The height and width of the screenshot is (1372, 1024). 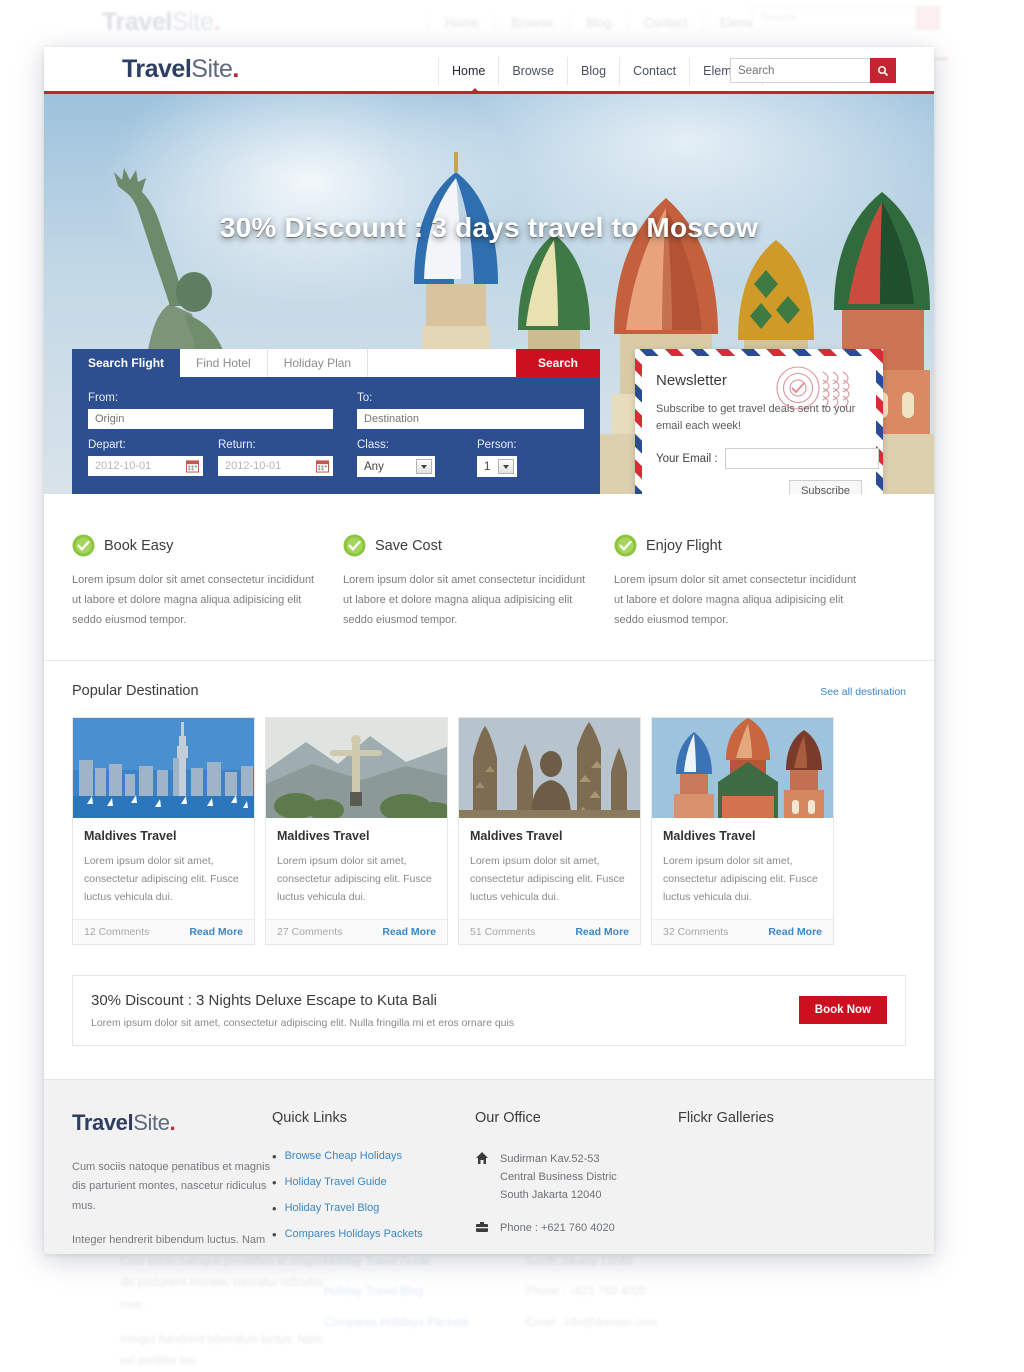 I want to click on nav-item-home: Home, so click(x=469, y=70).